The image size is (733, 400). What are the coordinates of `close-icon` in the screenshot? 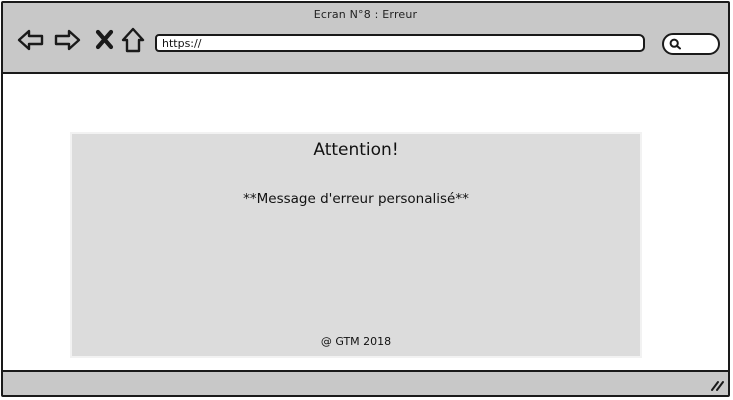 It's located at (104, 39).